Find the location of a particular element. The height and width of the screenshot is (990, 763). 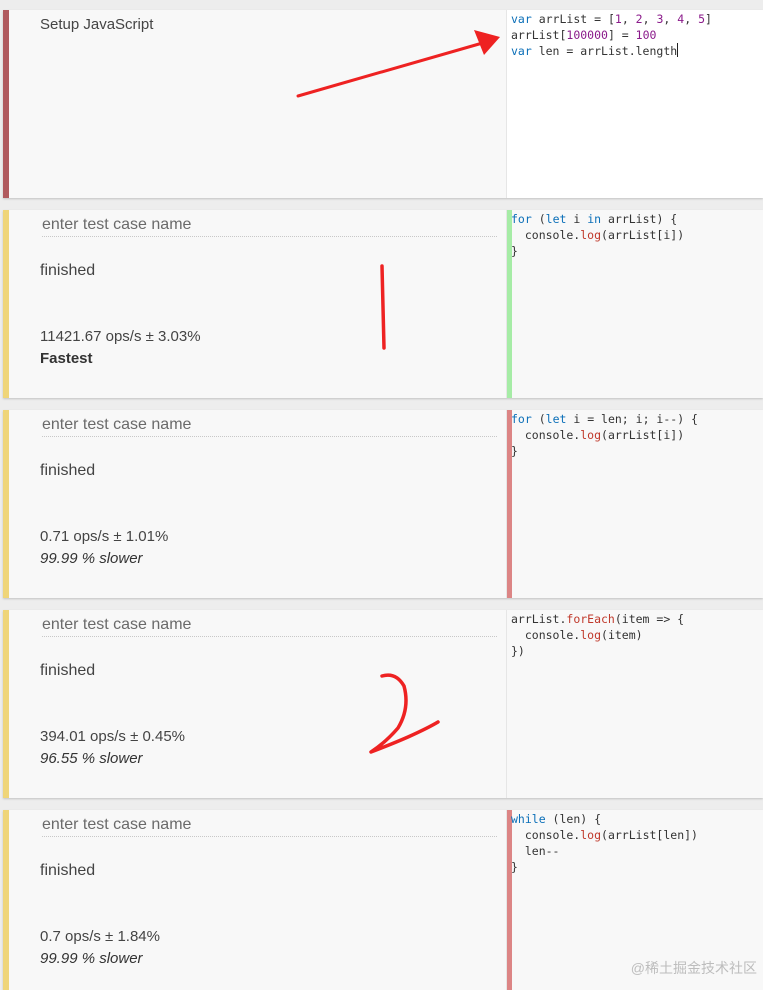

code-line: for (let i = len; i; i--) { is located at coordinates (604, 419).